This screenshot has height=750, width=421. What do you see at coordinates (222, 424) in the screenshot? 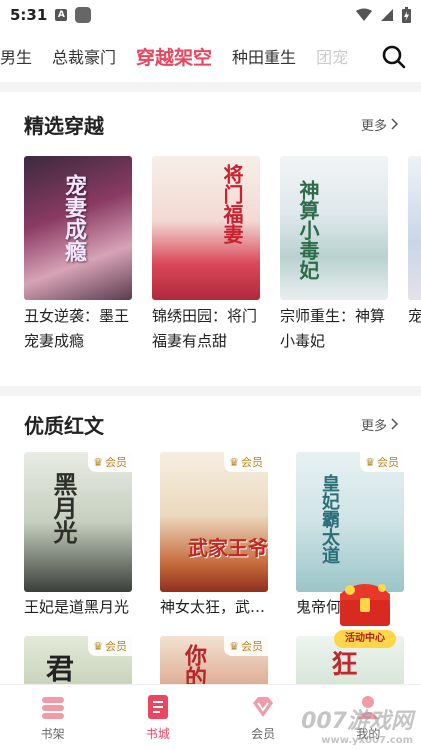
I see `section-header: 优质红文 更多` at bounding box center [222, 424].